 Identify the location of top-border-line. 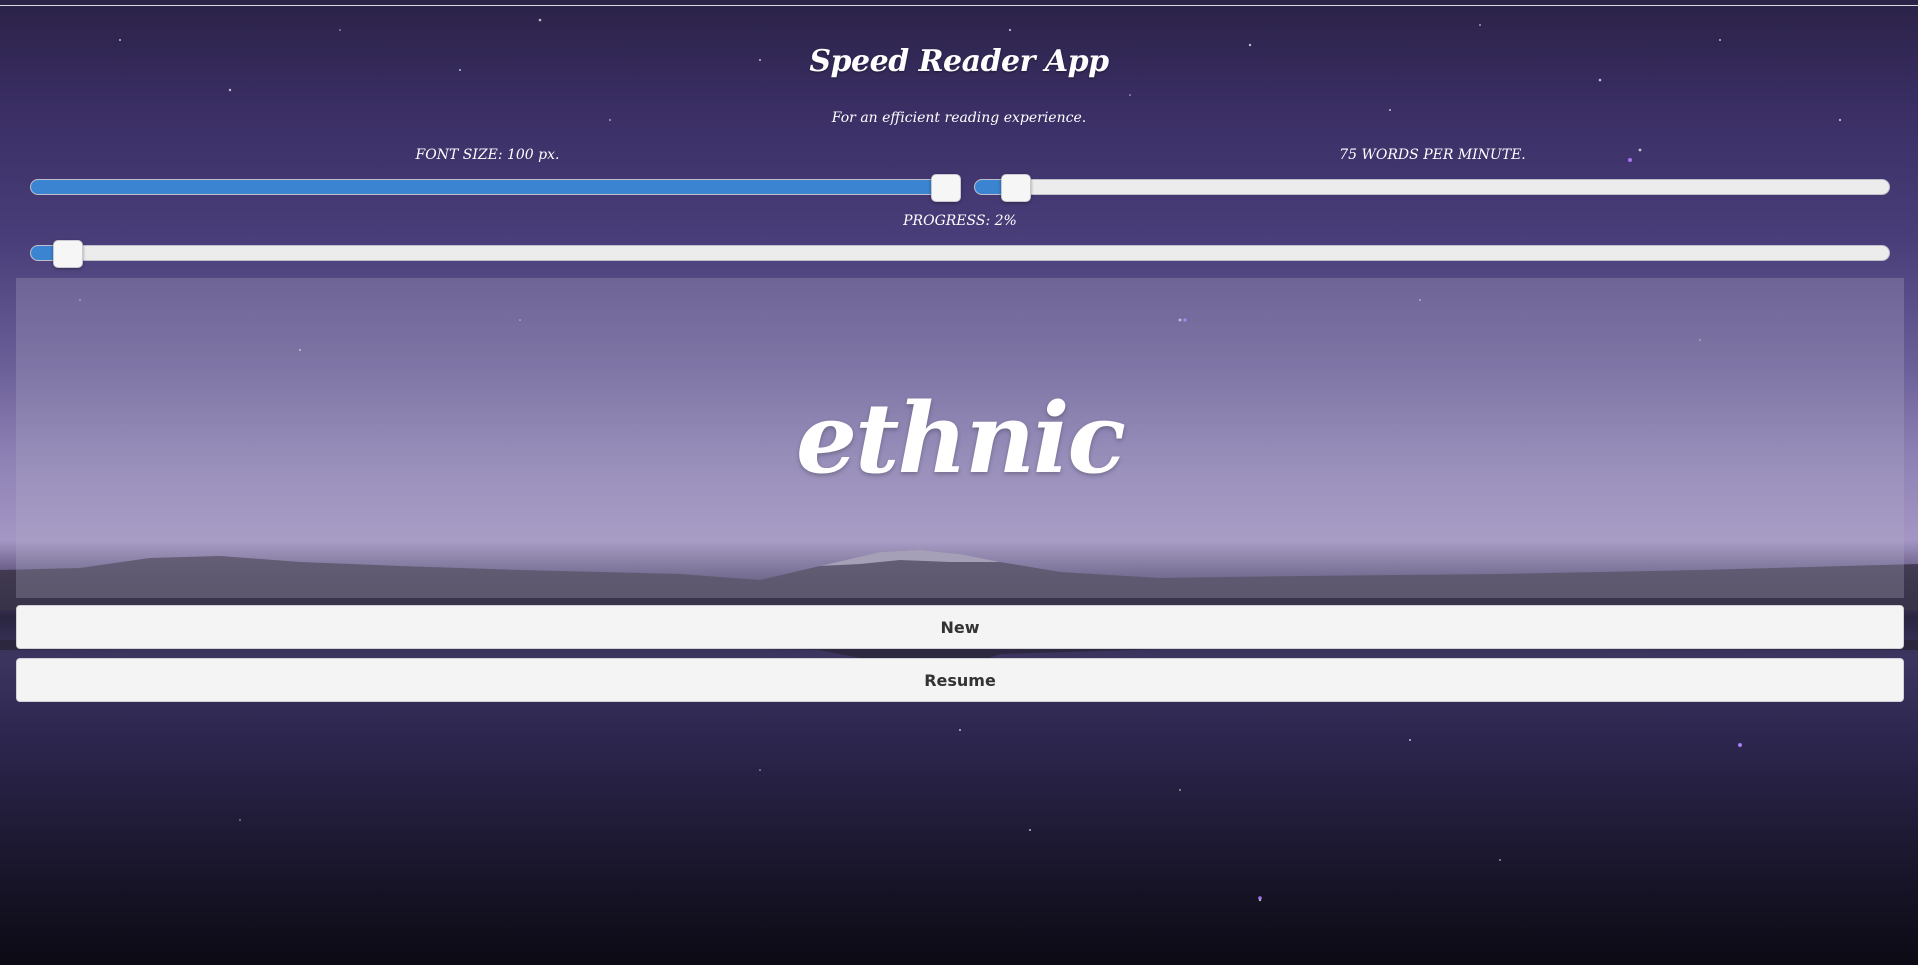
(959, 5).